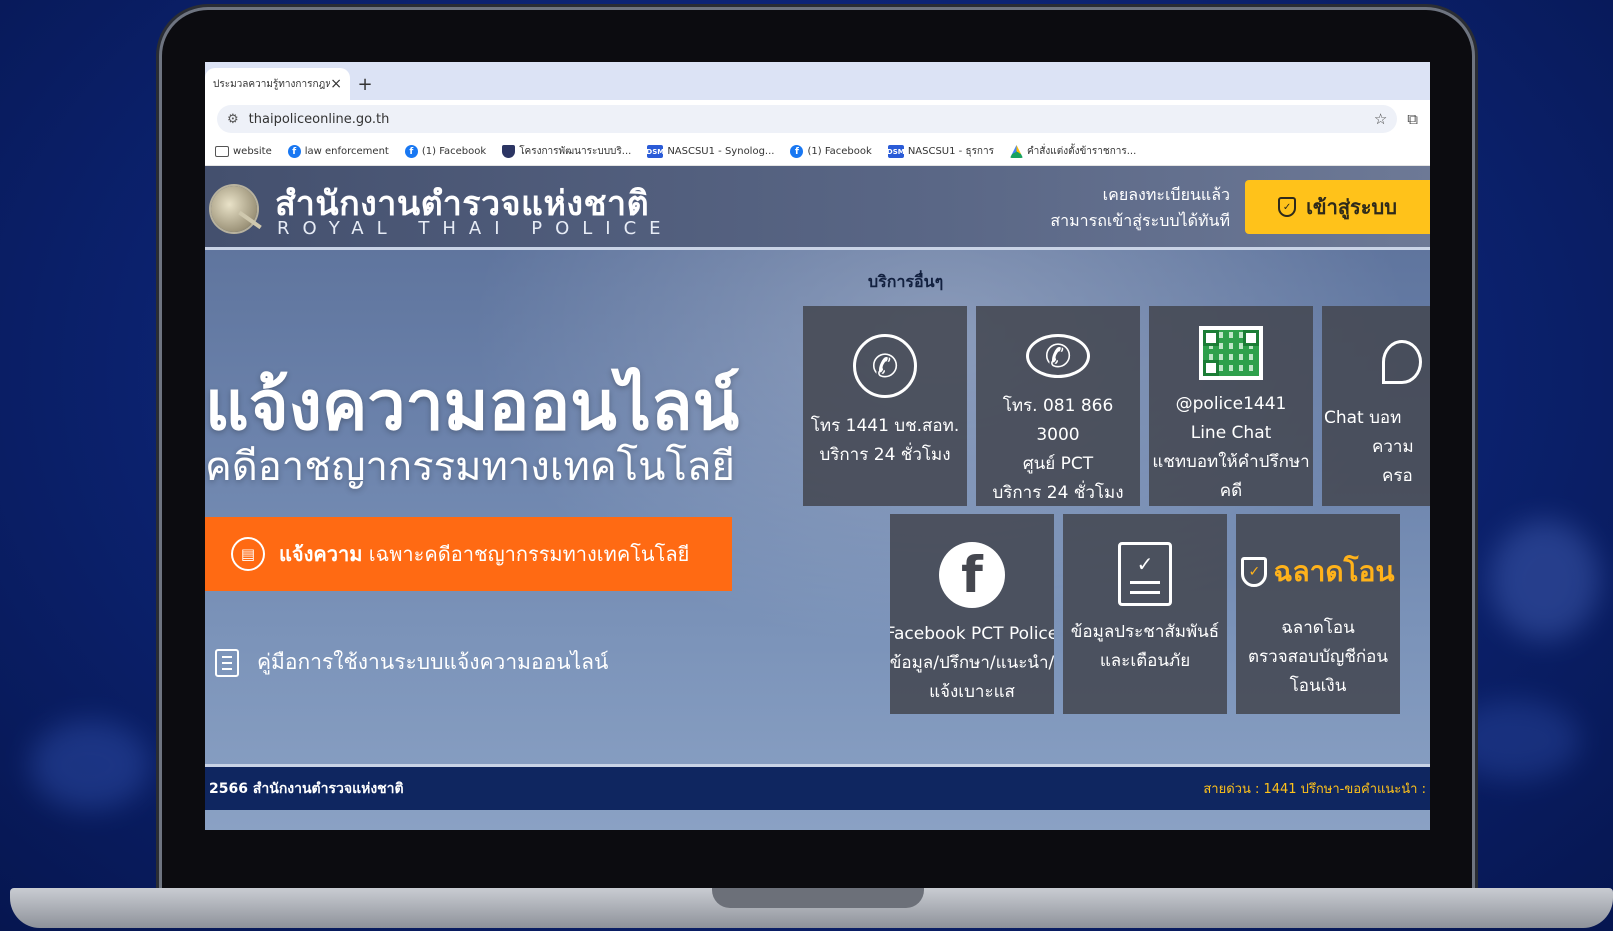  Describe the element at coordinates (1145, 574) in the screenshot. I see `checklist-icon: ✓` at that location.